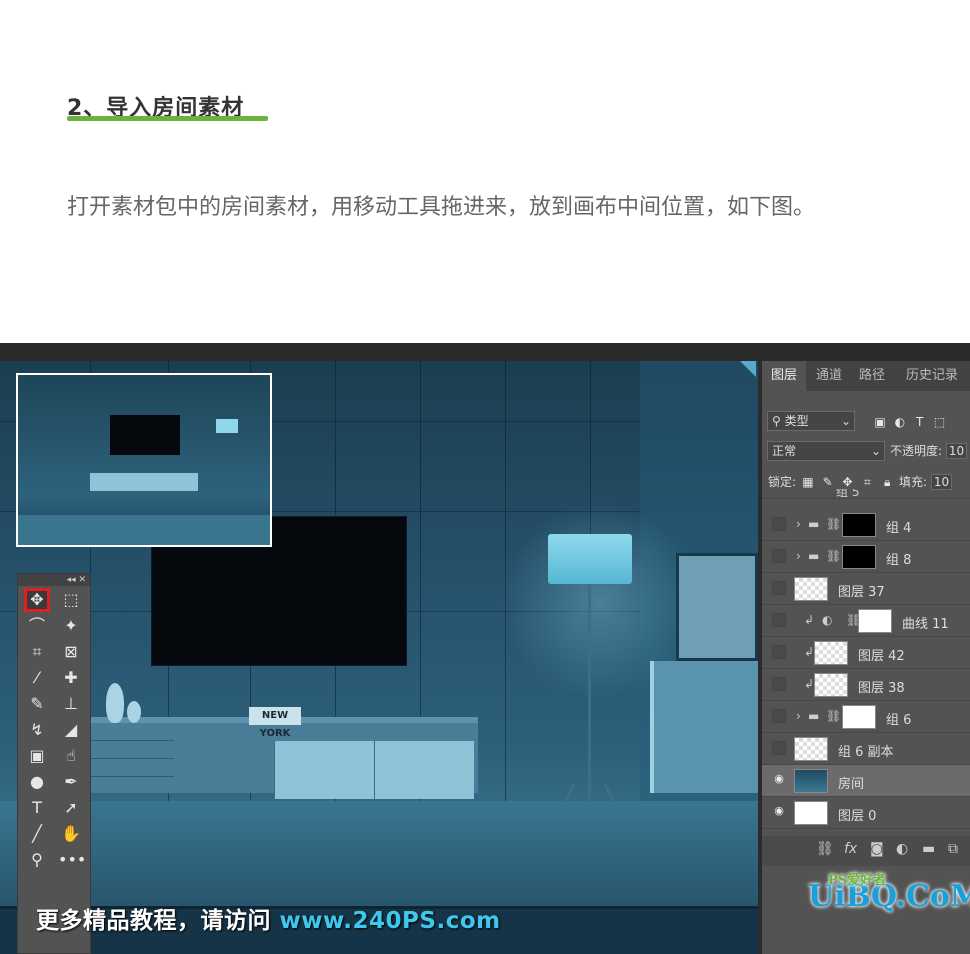 Image resolution: width=970 pixels, height=954 pixels. What do you see at coordinates (71, 756) in the screenshot?
I see `smudge-tool-icon: ☝` at bounding box center [71, 756].